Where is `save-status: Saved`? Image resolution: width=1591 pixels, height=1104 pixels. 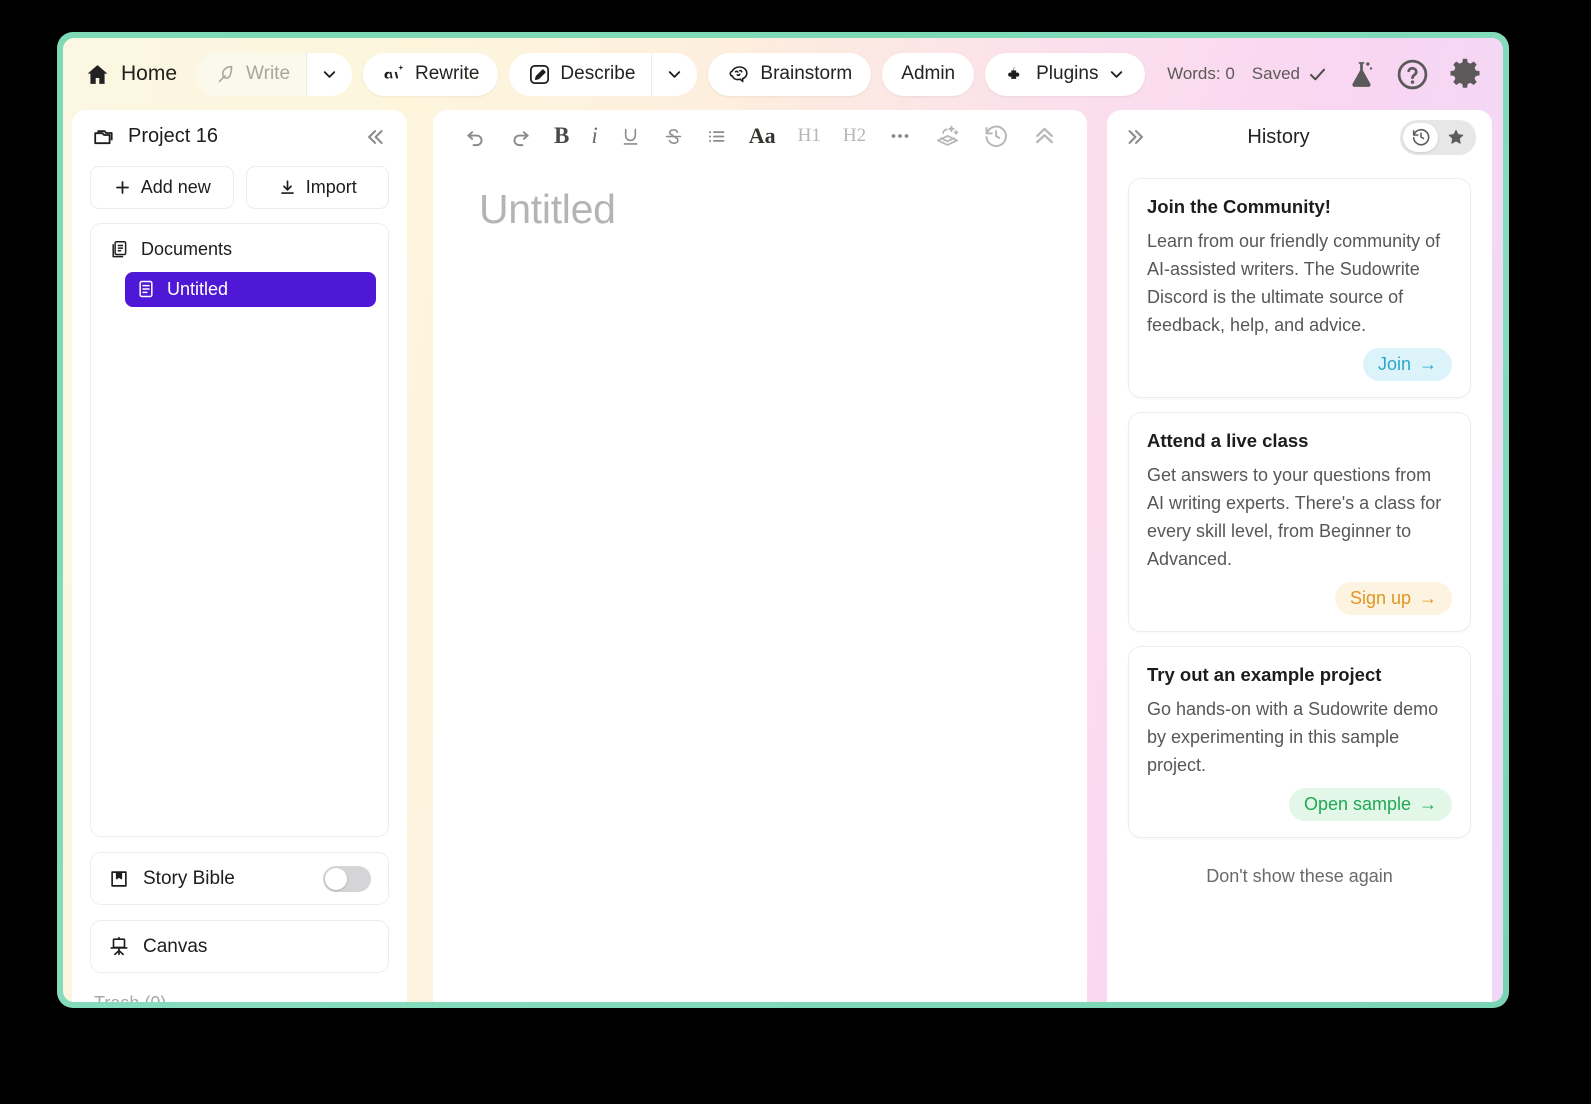 save-status: Saved is located at coordinates (1290, 74).